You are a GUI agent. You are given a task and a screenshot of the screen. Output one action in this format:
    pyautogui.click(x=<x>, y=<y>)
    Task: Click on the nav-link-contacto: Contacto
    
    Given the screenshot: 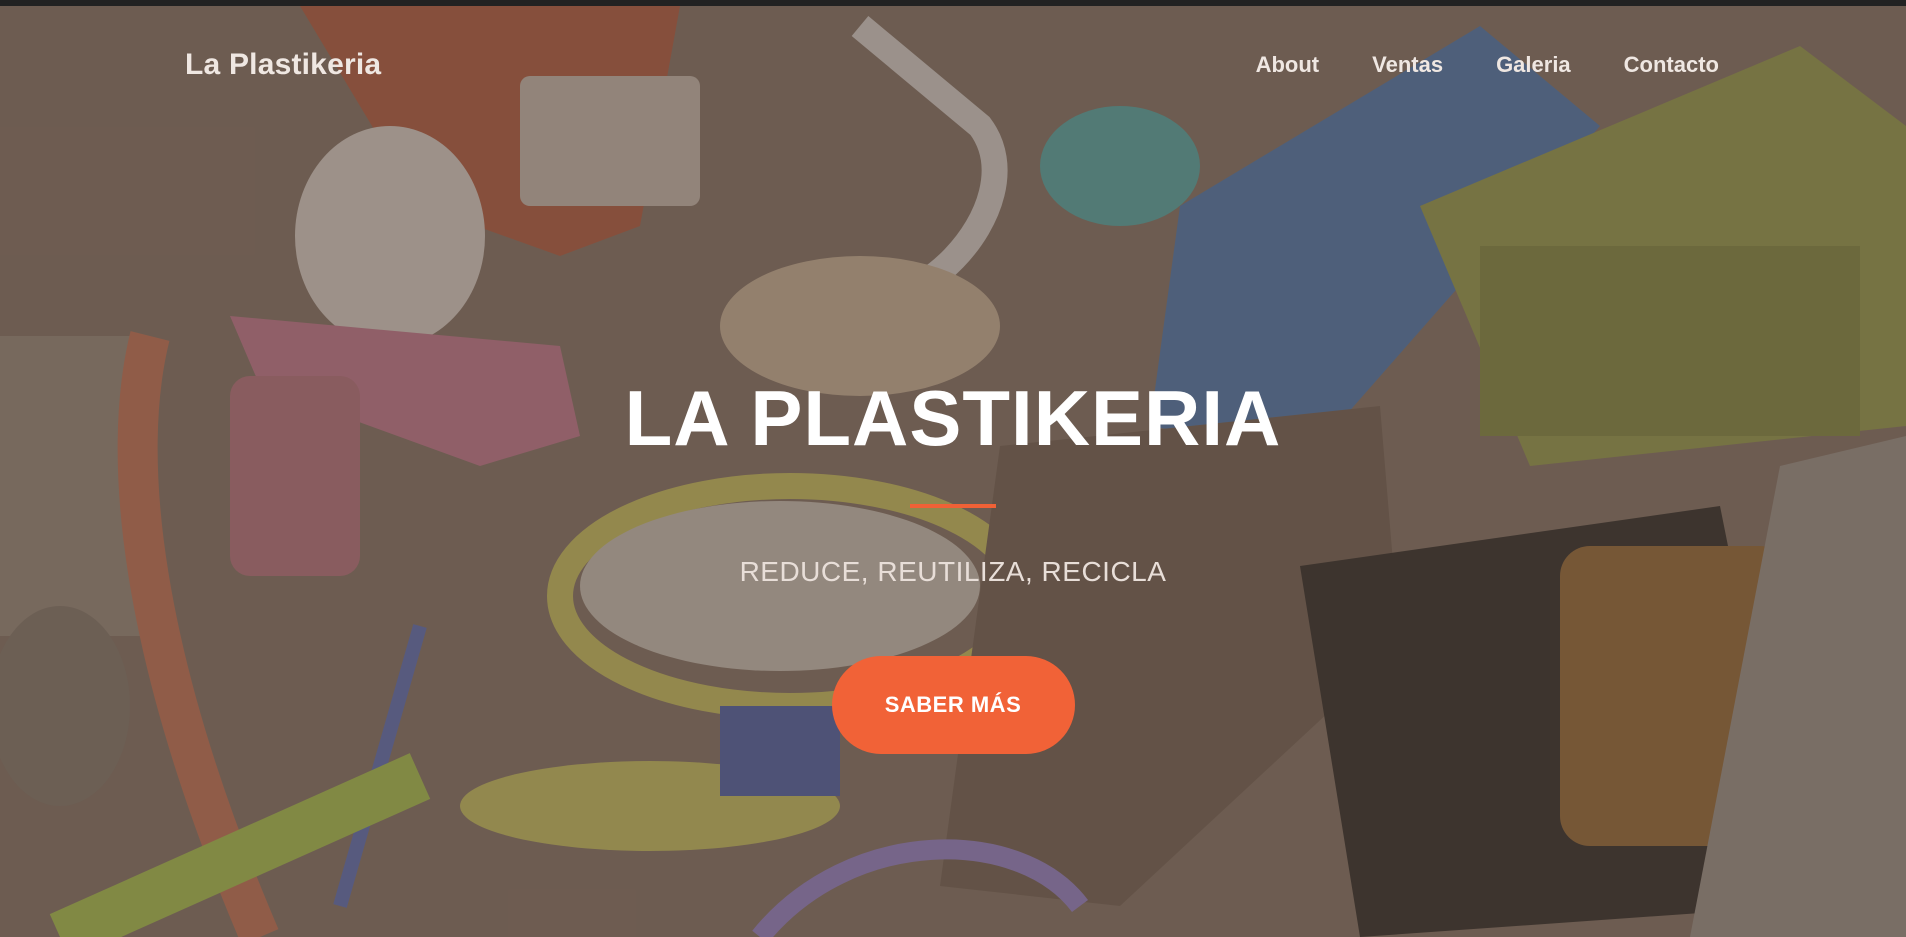 What is the action you would take?
    pyautogui.click(x=1671, y=65)
    